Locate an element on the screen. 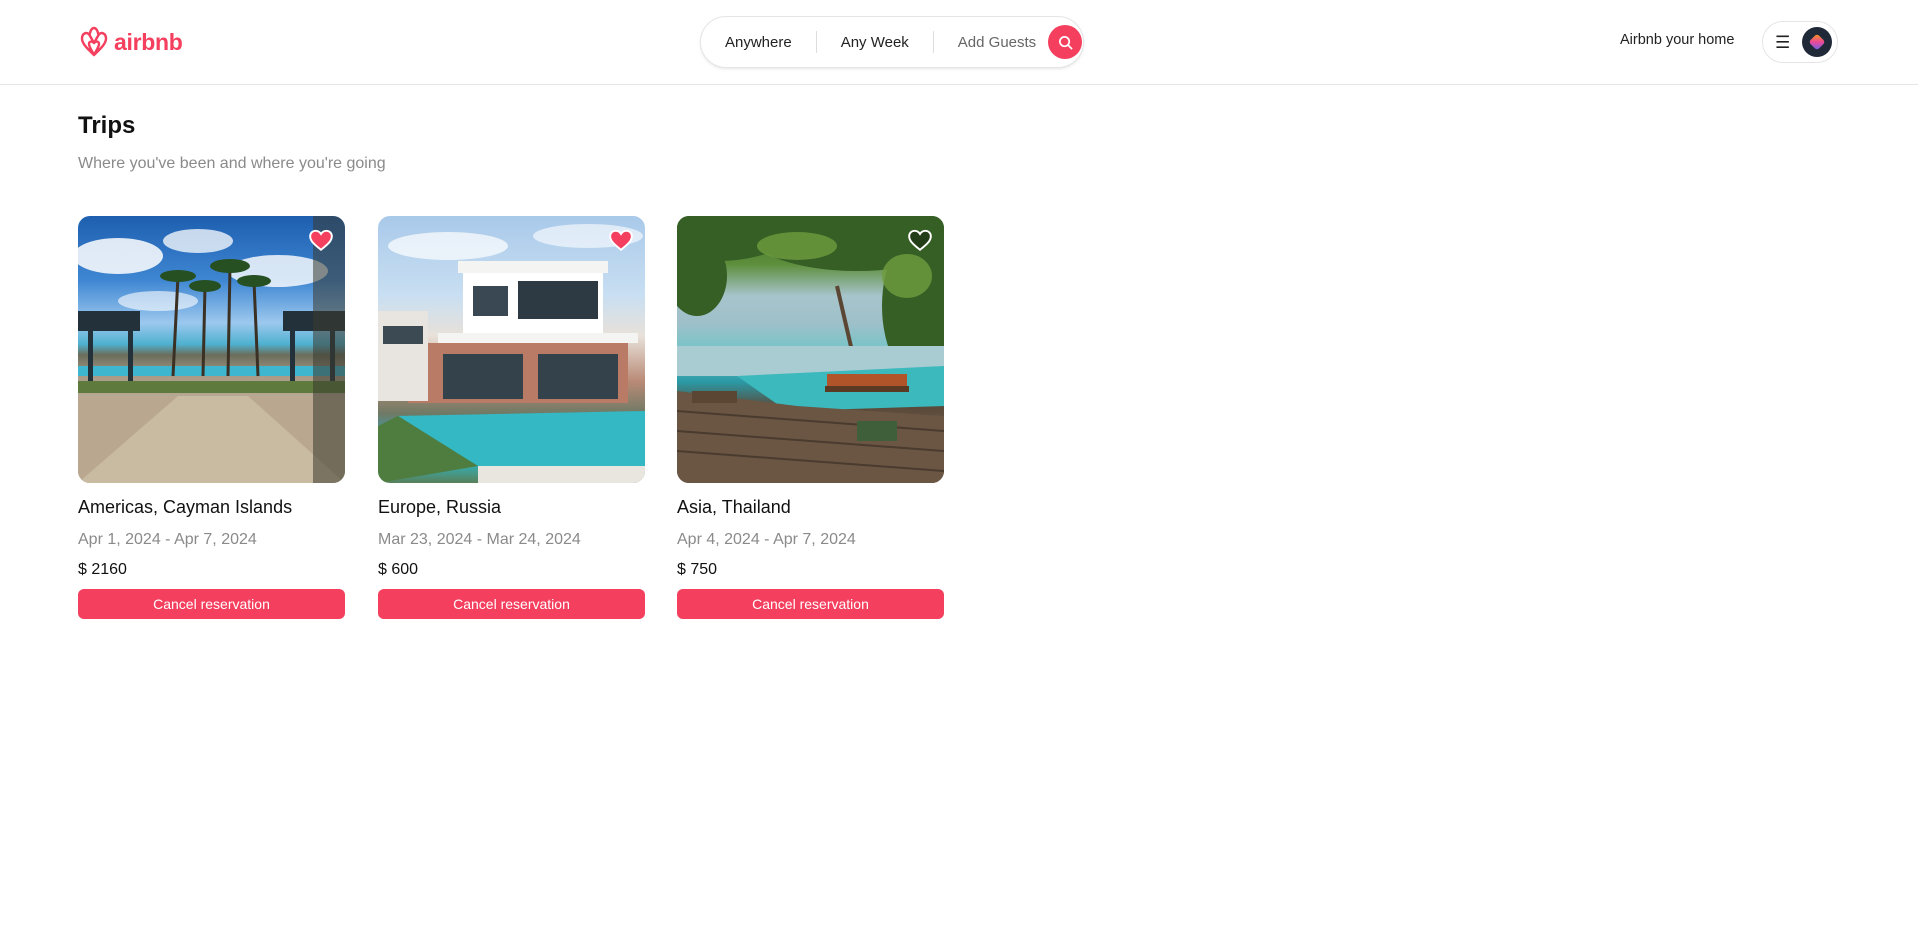 This screenshot has width=1918, height=929. host-home-link: Airbnb your home is located at coordinates (1677, 40).